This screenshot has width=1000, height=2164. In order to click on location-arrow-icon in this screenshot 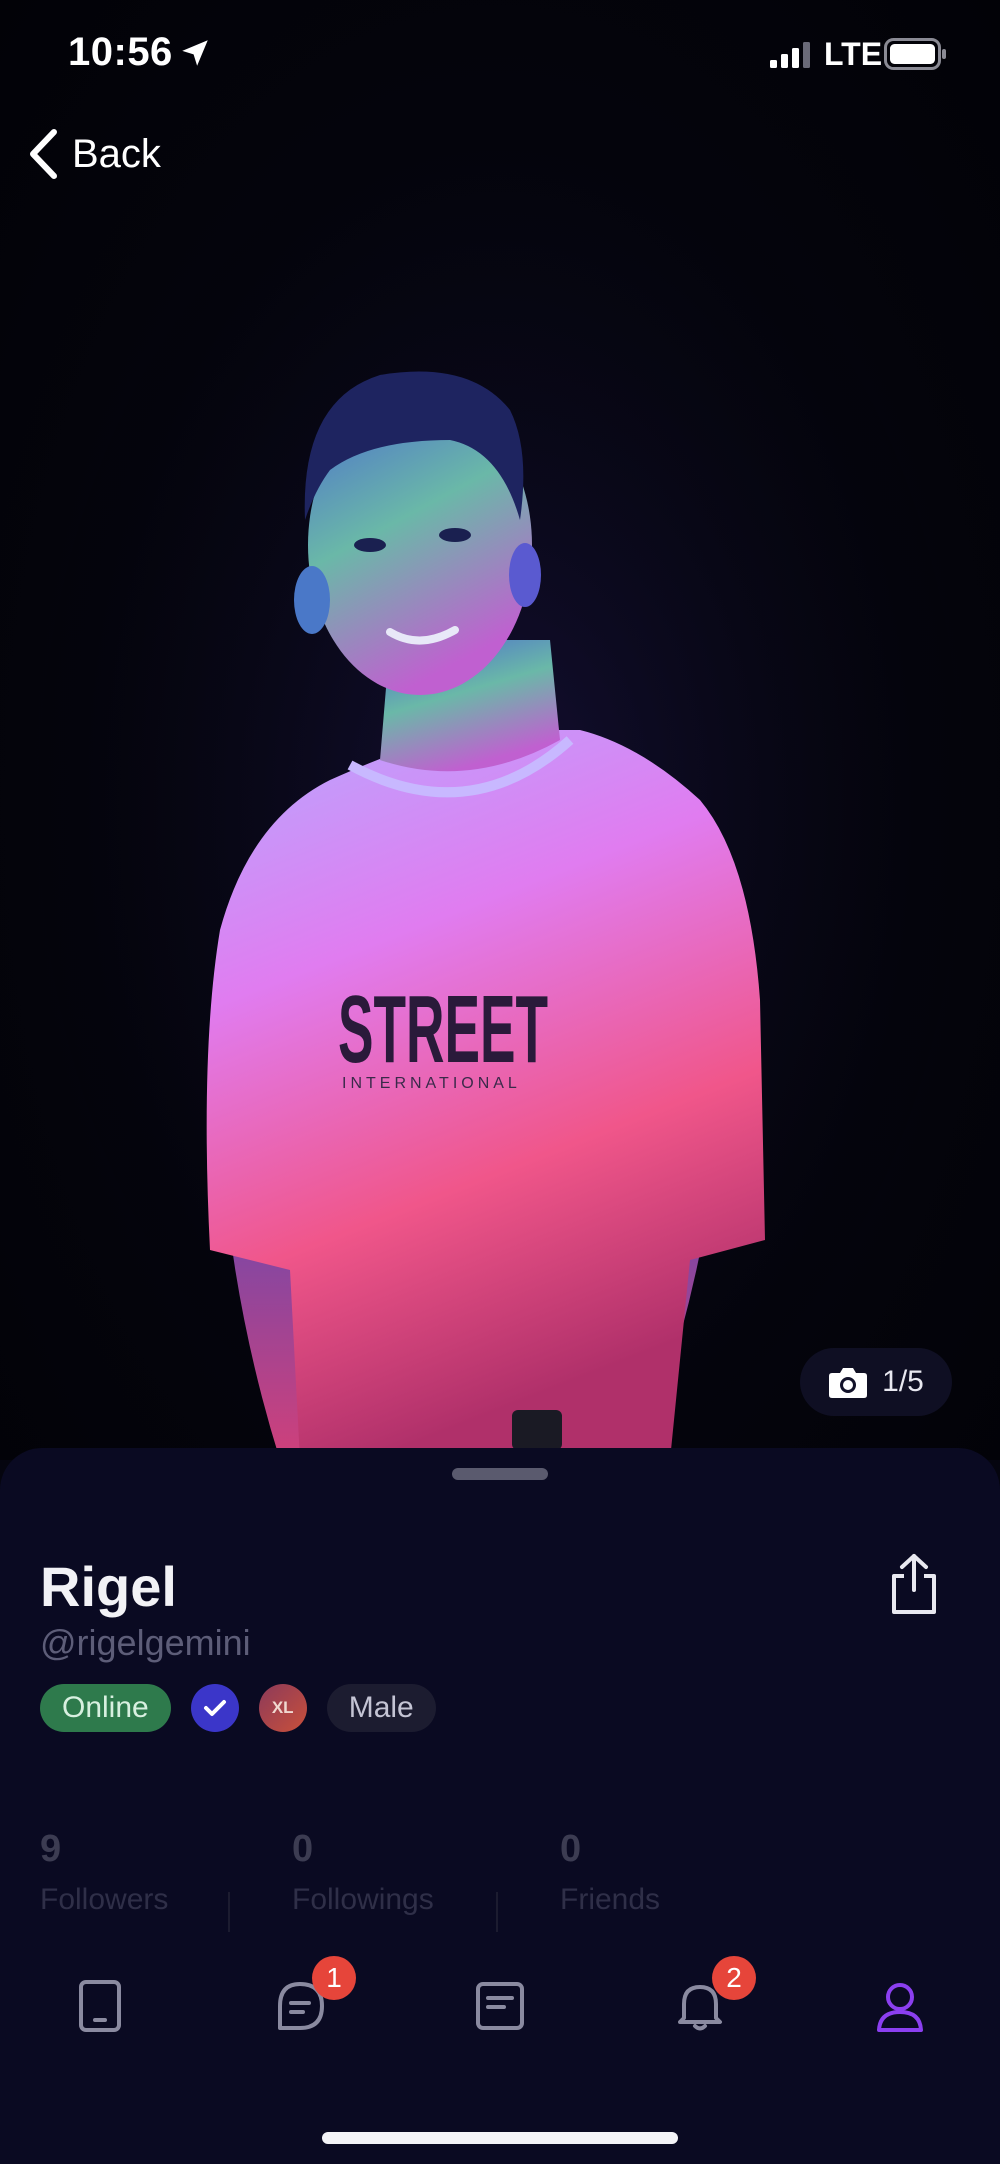, I will do `click(195, 53)`.